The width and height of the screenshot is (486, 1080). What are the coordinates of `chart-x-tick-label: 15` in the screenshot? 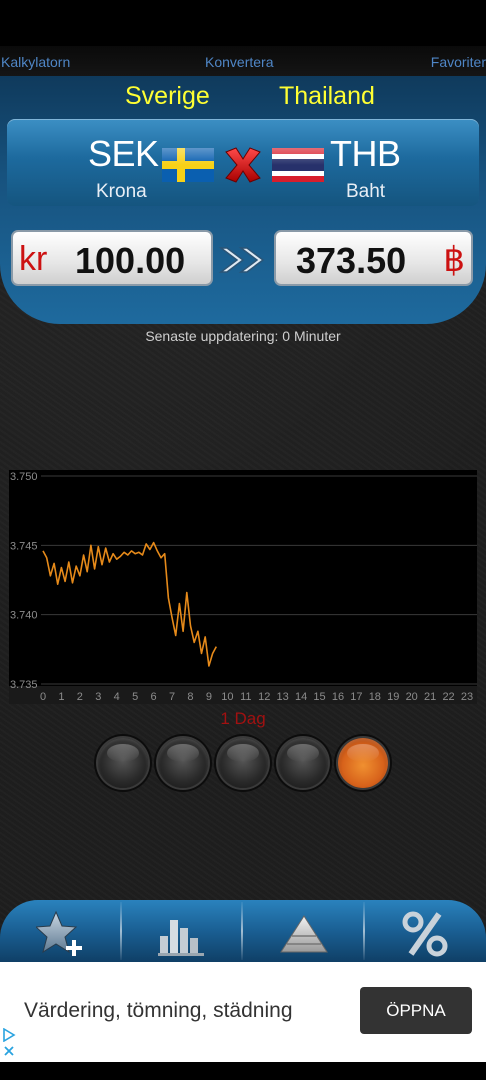 It's located at (319, 697).